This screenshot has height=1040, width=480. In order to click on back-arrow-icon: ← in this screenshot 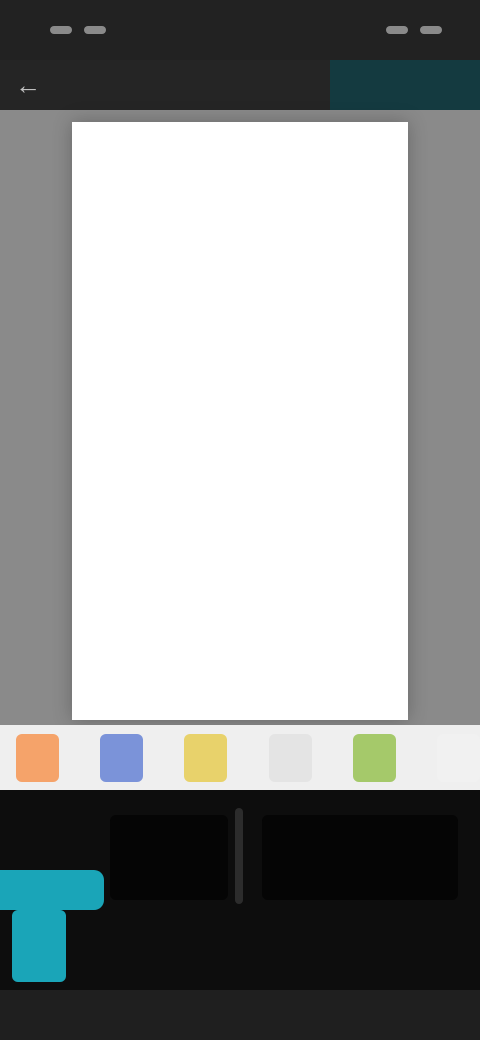, I will do `click(28, 84)`.